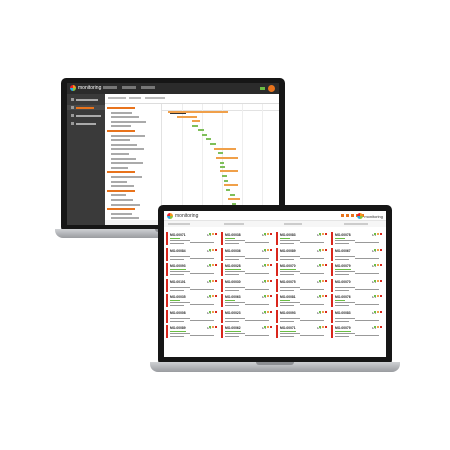 The height and width of the screenshot is (450, 450). I want to click on work-order-card: MO-00101 1/1, so click(192, 285).